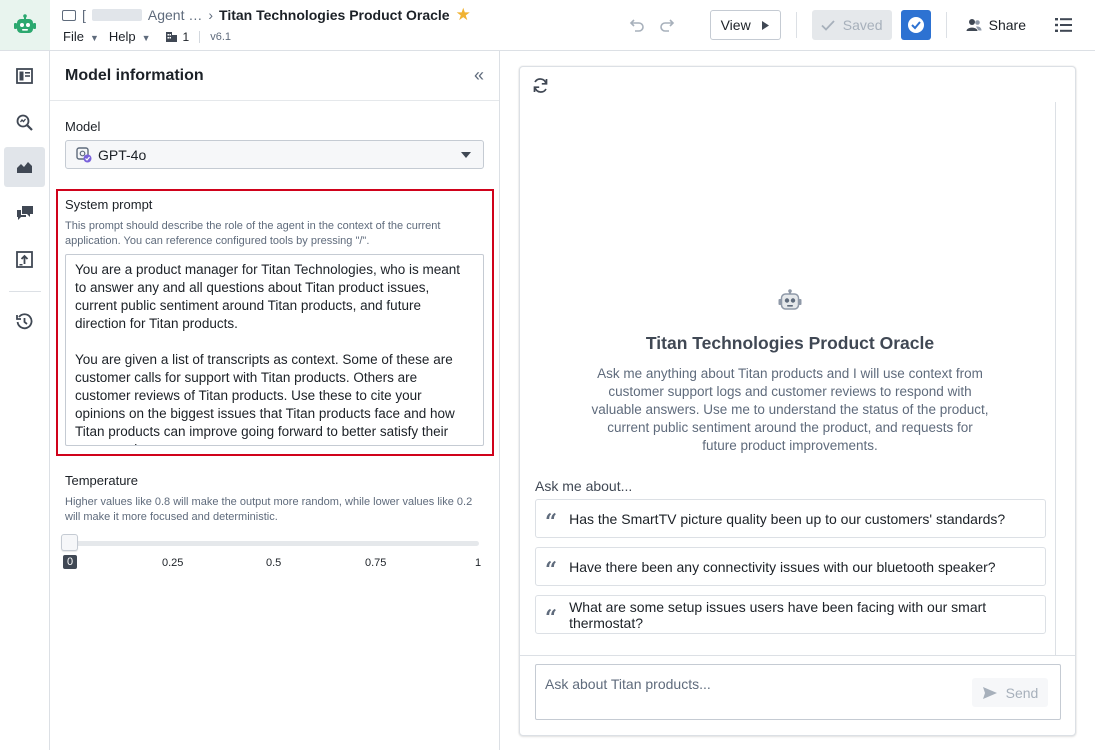  I want to click on layout-icon, so click(24, 76).